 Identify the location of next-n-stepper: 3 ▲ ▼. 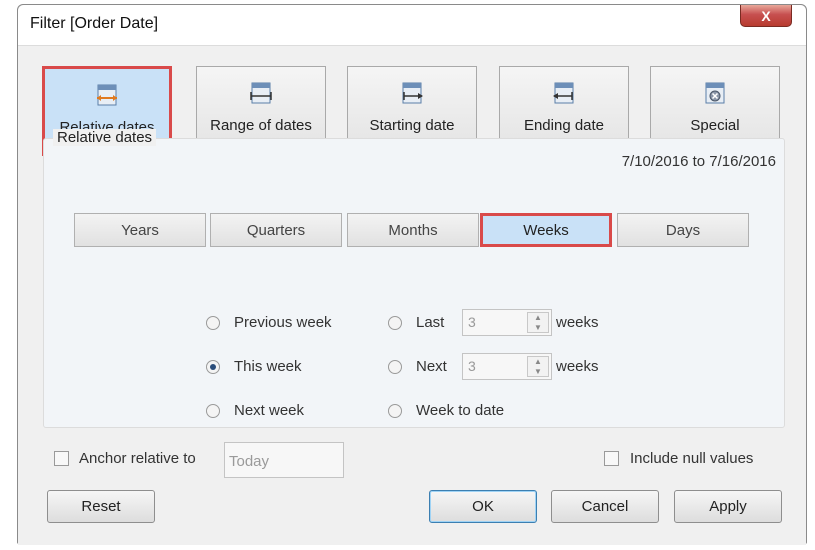
(507, 366).